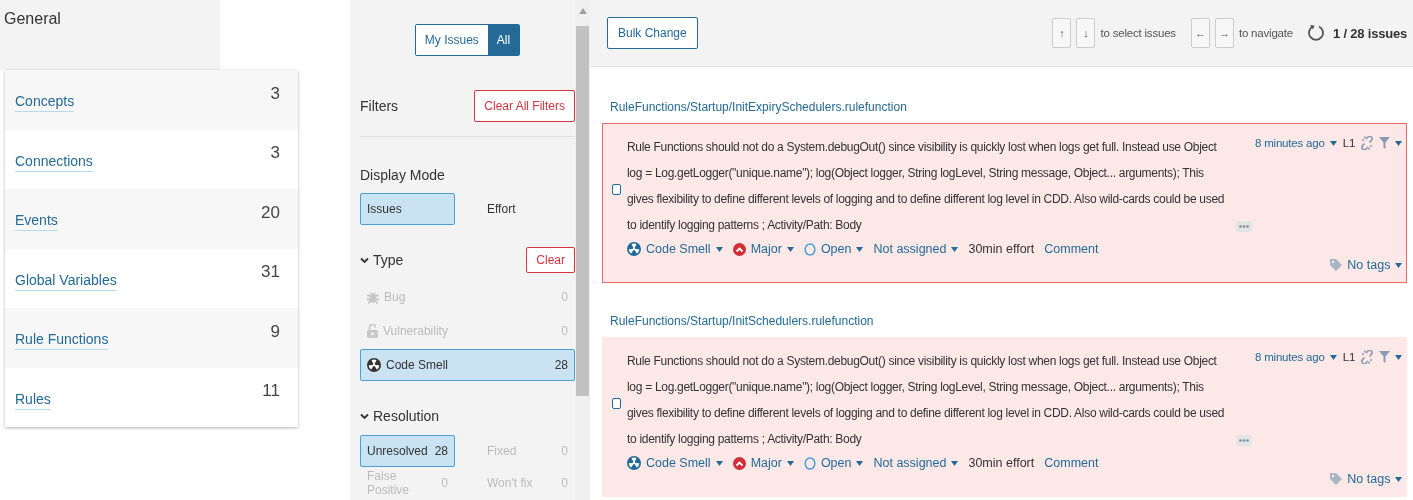 The image size is (1413, 500). I want to click on select-hint: to select issues, so click(1138, 33).